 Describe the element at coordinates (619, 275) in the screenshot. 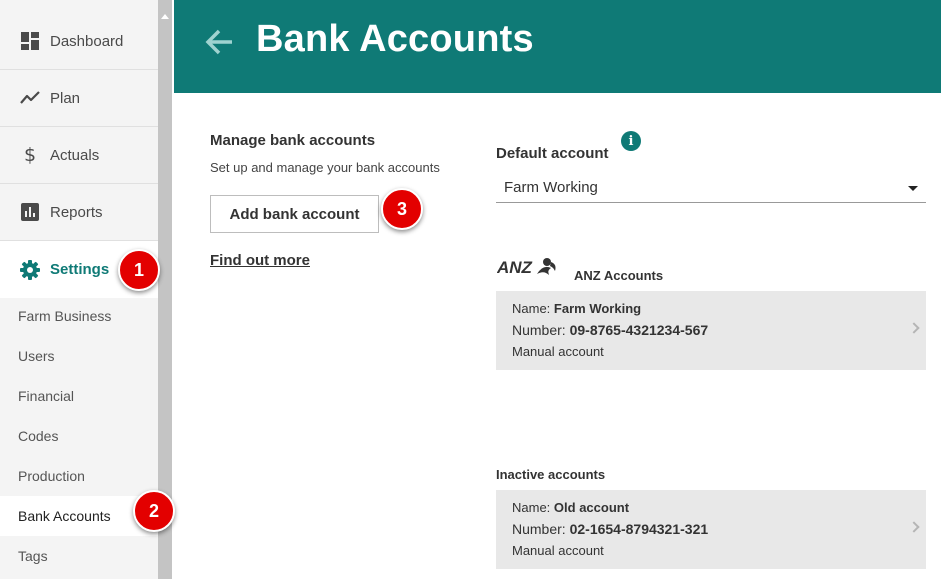

I see `anz-accounts-title: ANZ Accounts` at that location.